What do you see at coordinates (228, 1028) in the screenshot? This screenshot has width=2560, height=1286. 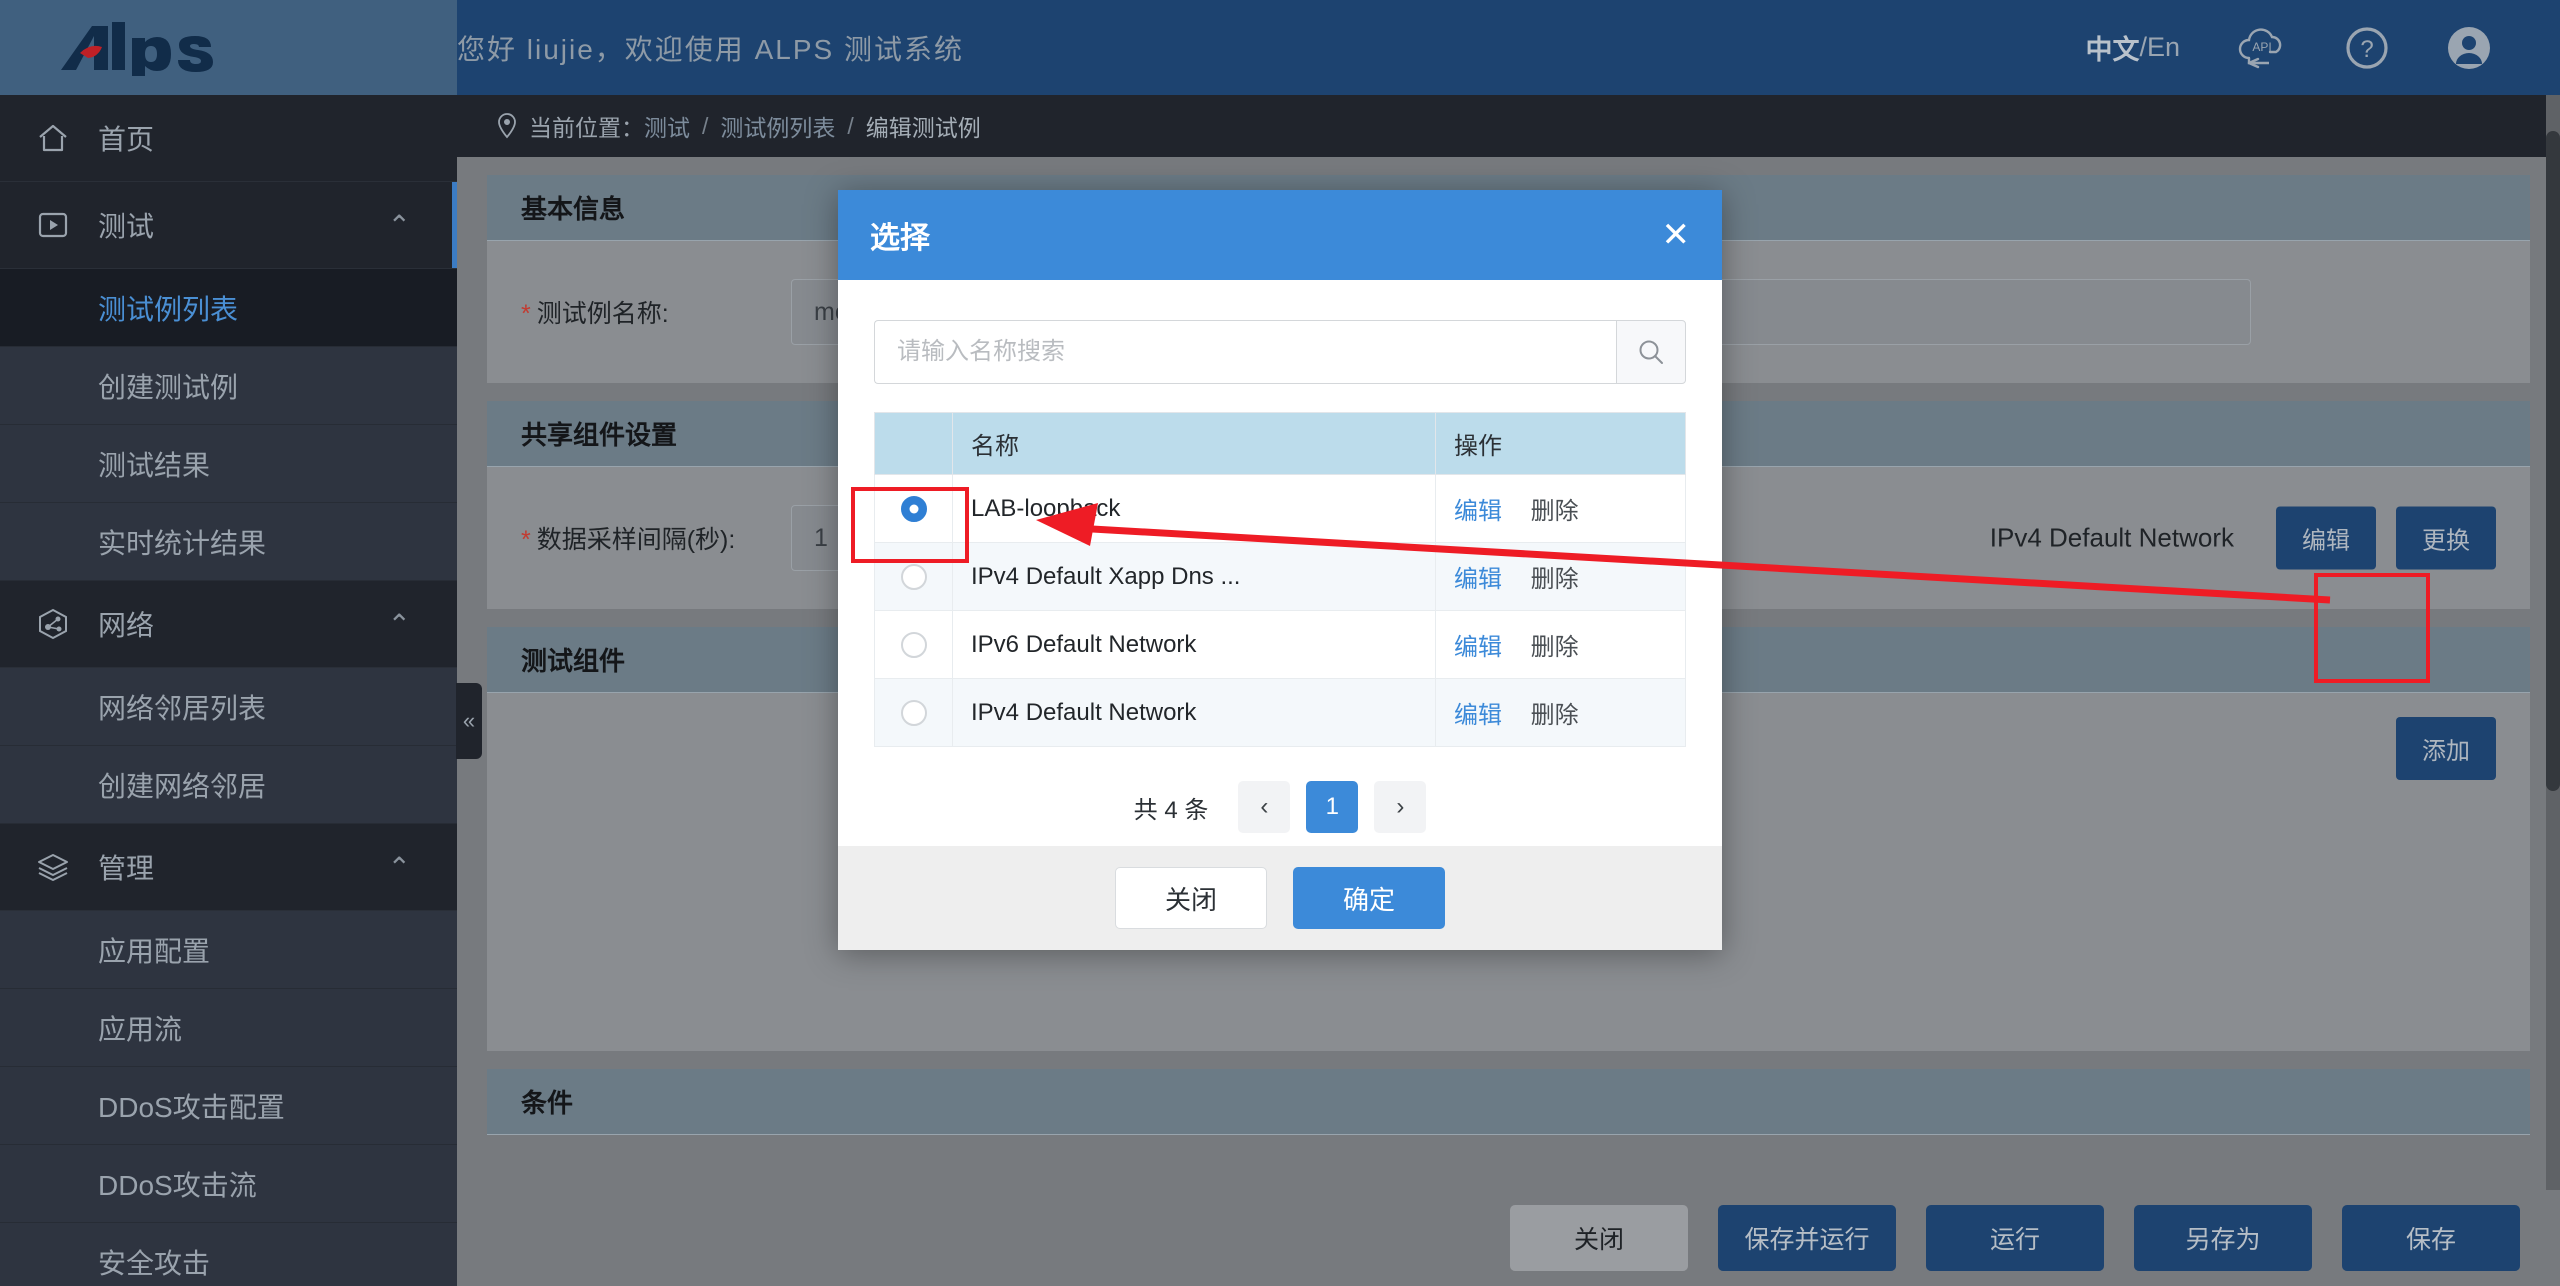 I see `sidebar-item-app-flow: 应用流` at bounding box center [228, 1028].